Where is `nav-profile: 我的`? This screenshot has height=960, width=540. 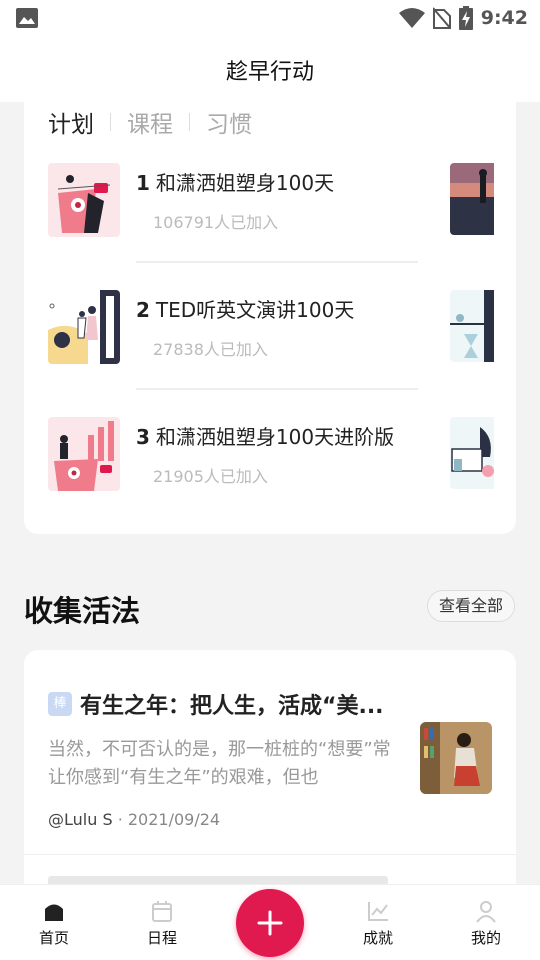 nav-profile: 我的 is located at coordinates (486, 923).